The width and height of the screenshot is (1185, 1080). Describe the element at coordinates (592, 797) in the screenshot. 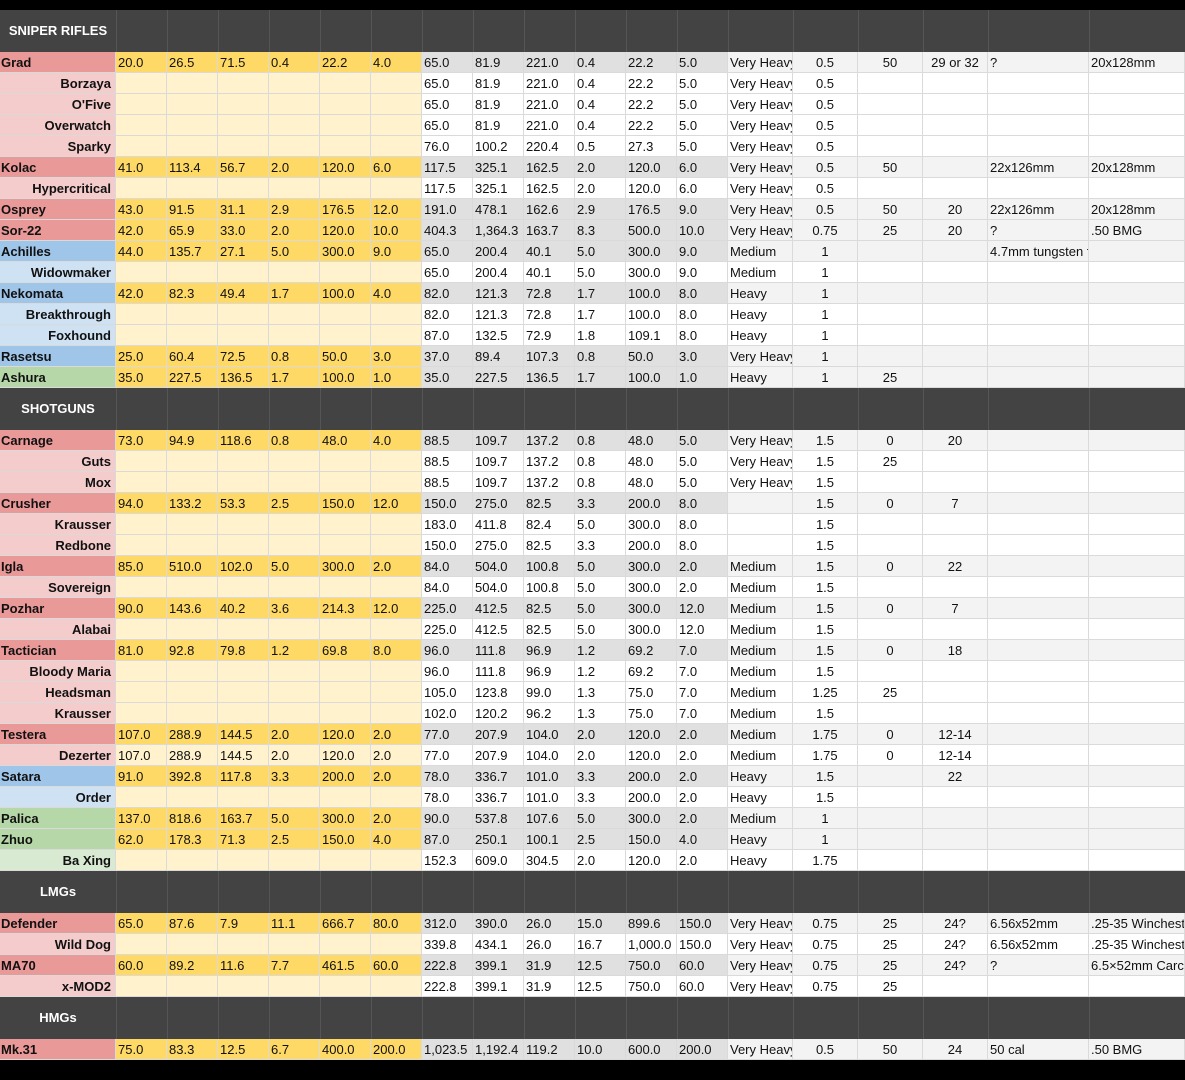

I see `table-row: Order 78.0 336.7 101.0 3.3 200.0 2.0 Heavy 1.5` at that location.